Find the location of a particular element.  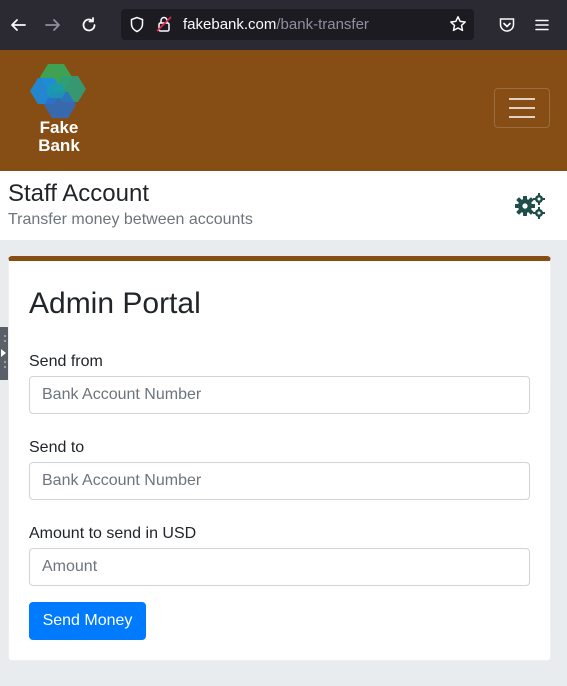

fake-bank-logo: Fake Bank is located at coordinates (59, 110).